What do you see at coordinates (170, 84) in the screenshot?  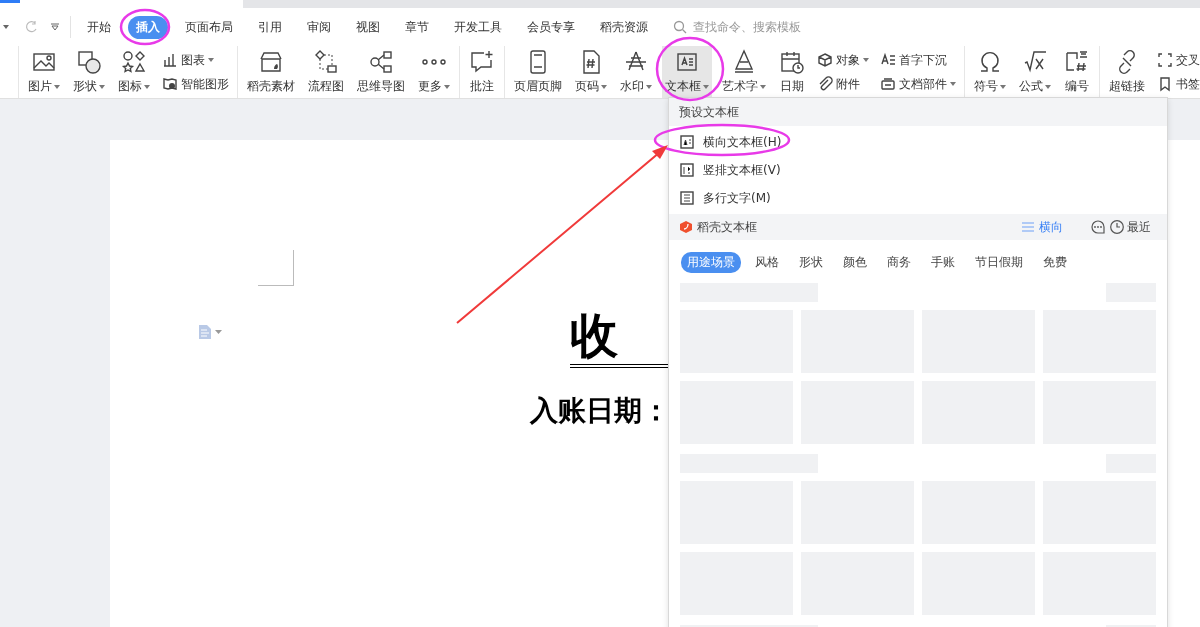 I see `smart-graphic-icon` at bounding box center [170, 84].